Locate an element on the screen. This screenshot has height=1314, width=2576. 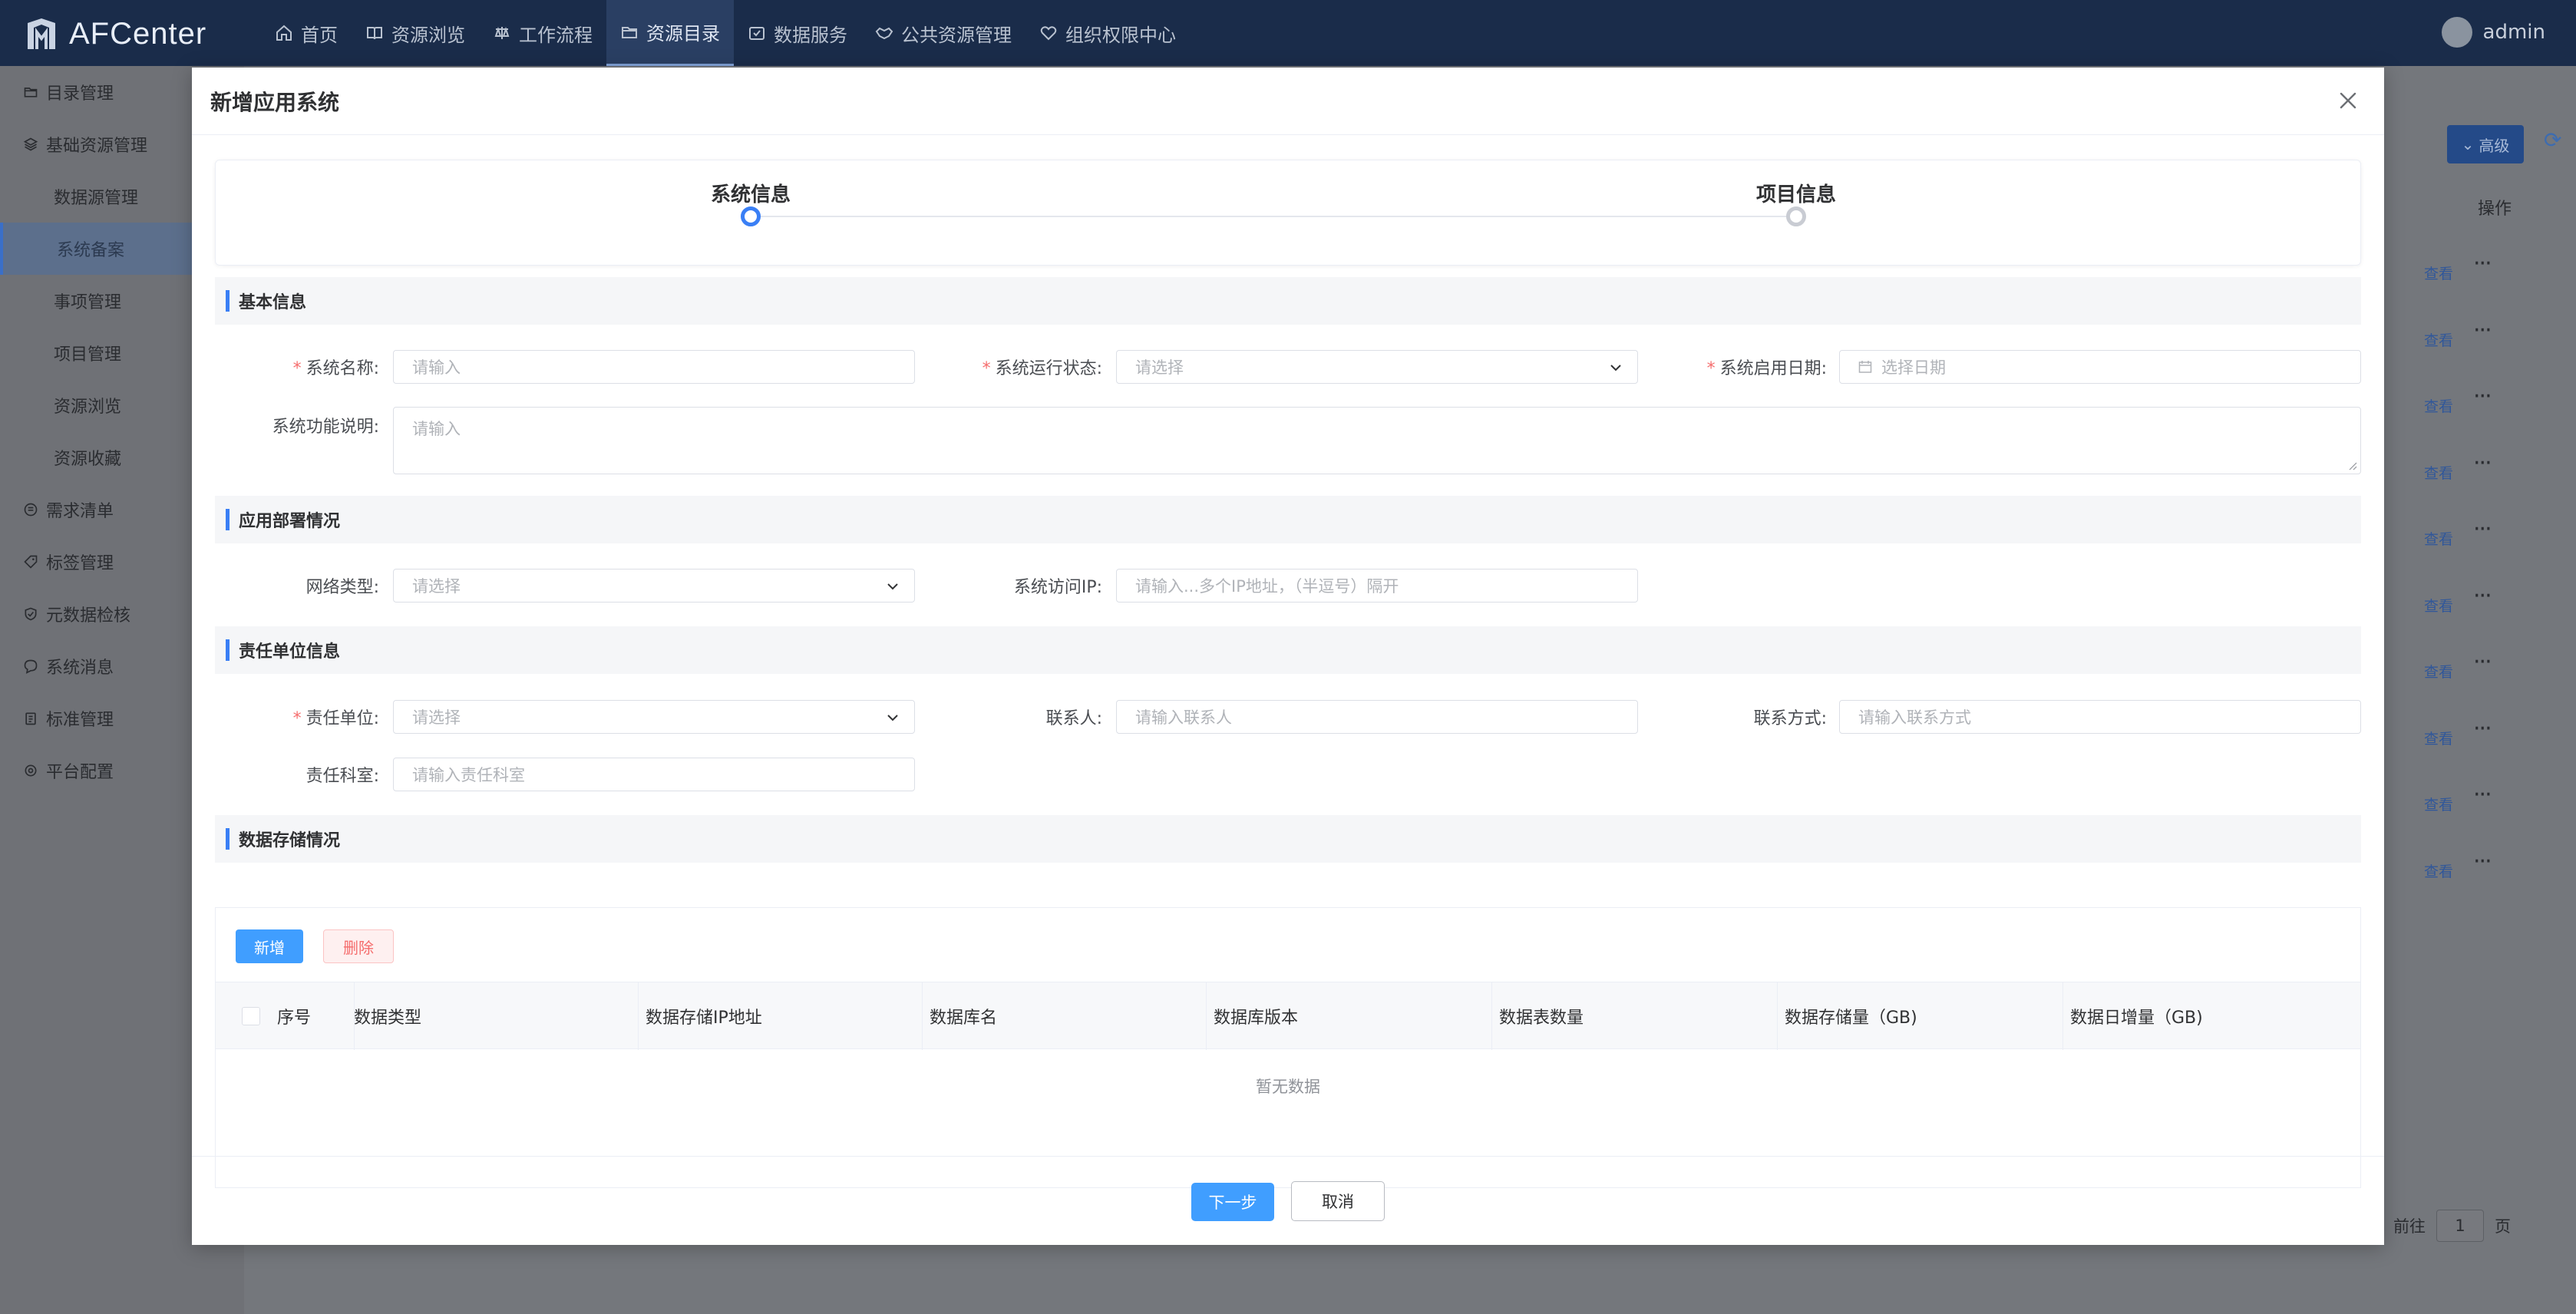
cancel-button: 取消 is located at coordinates (1338, 1201).